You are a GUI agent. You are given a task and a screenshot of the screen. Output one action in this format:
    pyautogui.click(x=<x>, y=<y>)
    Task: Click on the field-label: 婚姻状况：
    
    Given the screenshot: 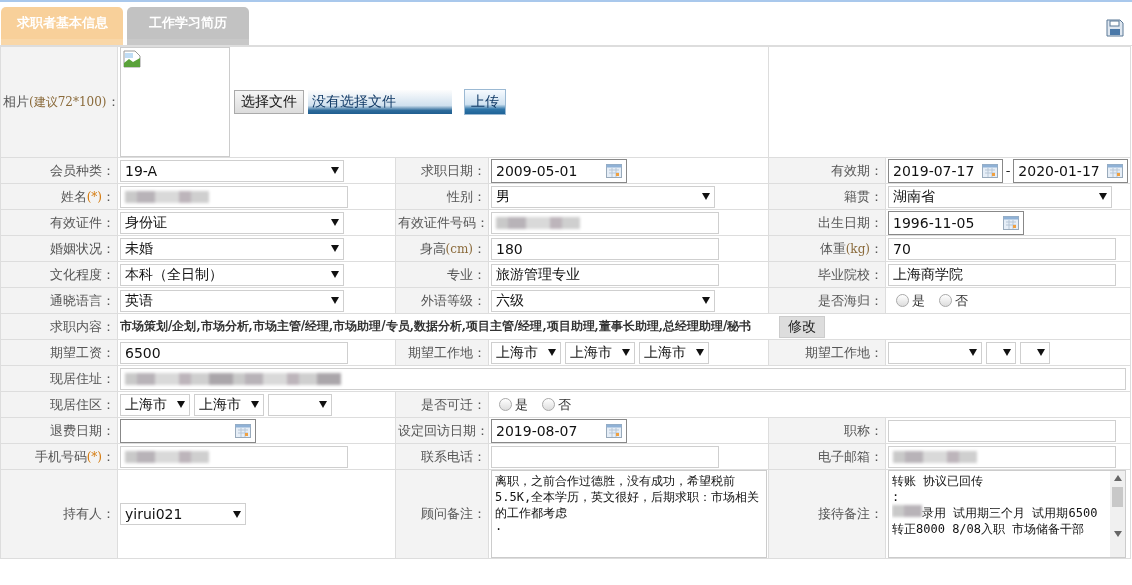 What is the action you would take?
    pyautogui.click(x=82, y=248)
    